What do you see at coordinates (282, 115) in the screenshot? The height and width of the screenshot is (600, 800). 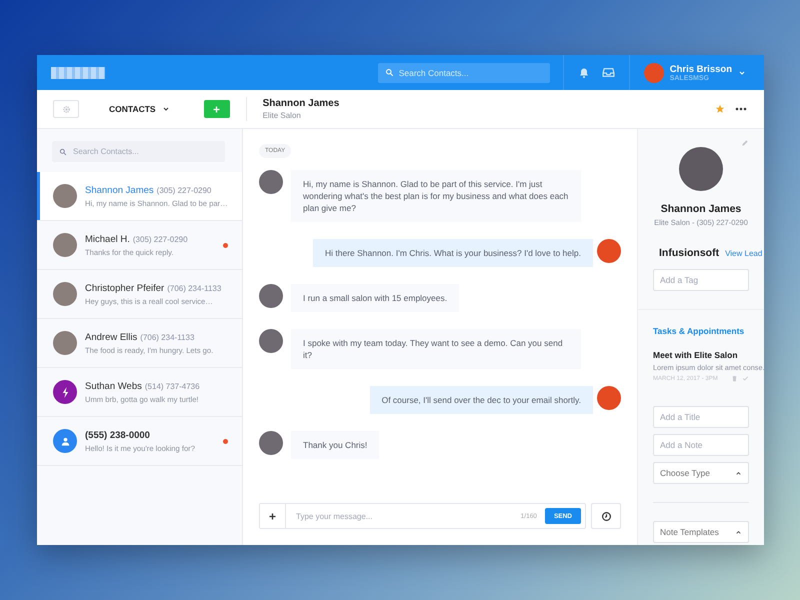 I see `contact-company: Elite Salon` at bounding box center [282, 115].